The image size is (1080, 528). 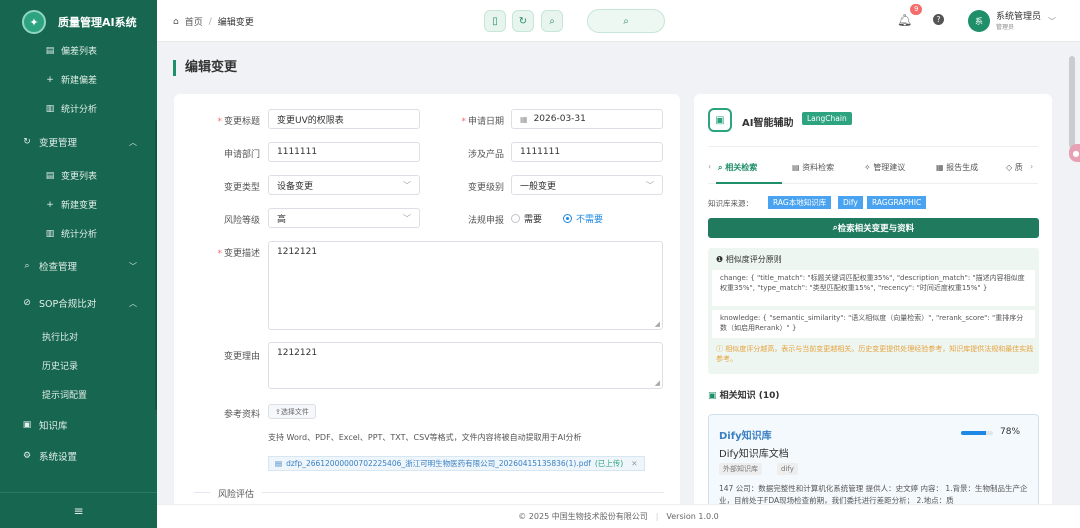 What do you see at coordinates (869, 167) in the screenshot?
I see `bulb-icon: ✧` at bounding box center [869, 167].